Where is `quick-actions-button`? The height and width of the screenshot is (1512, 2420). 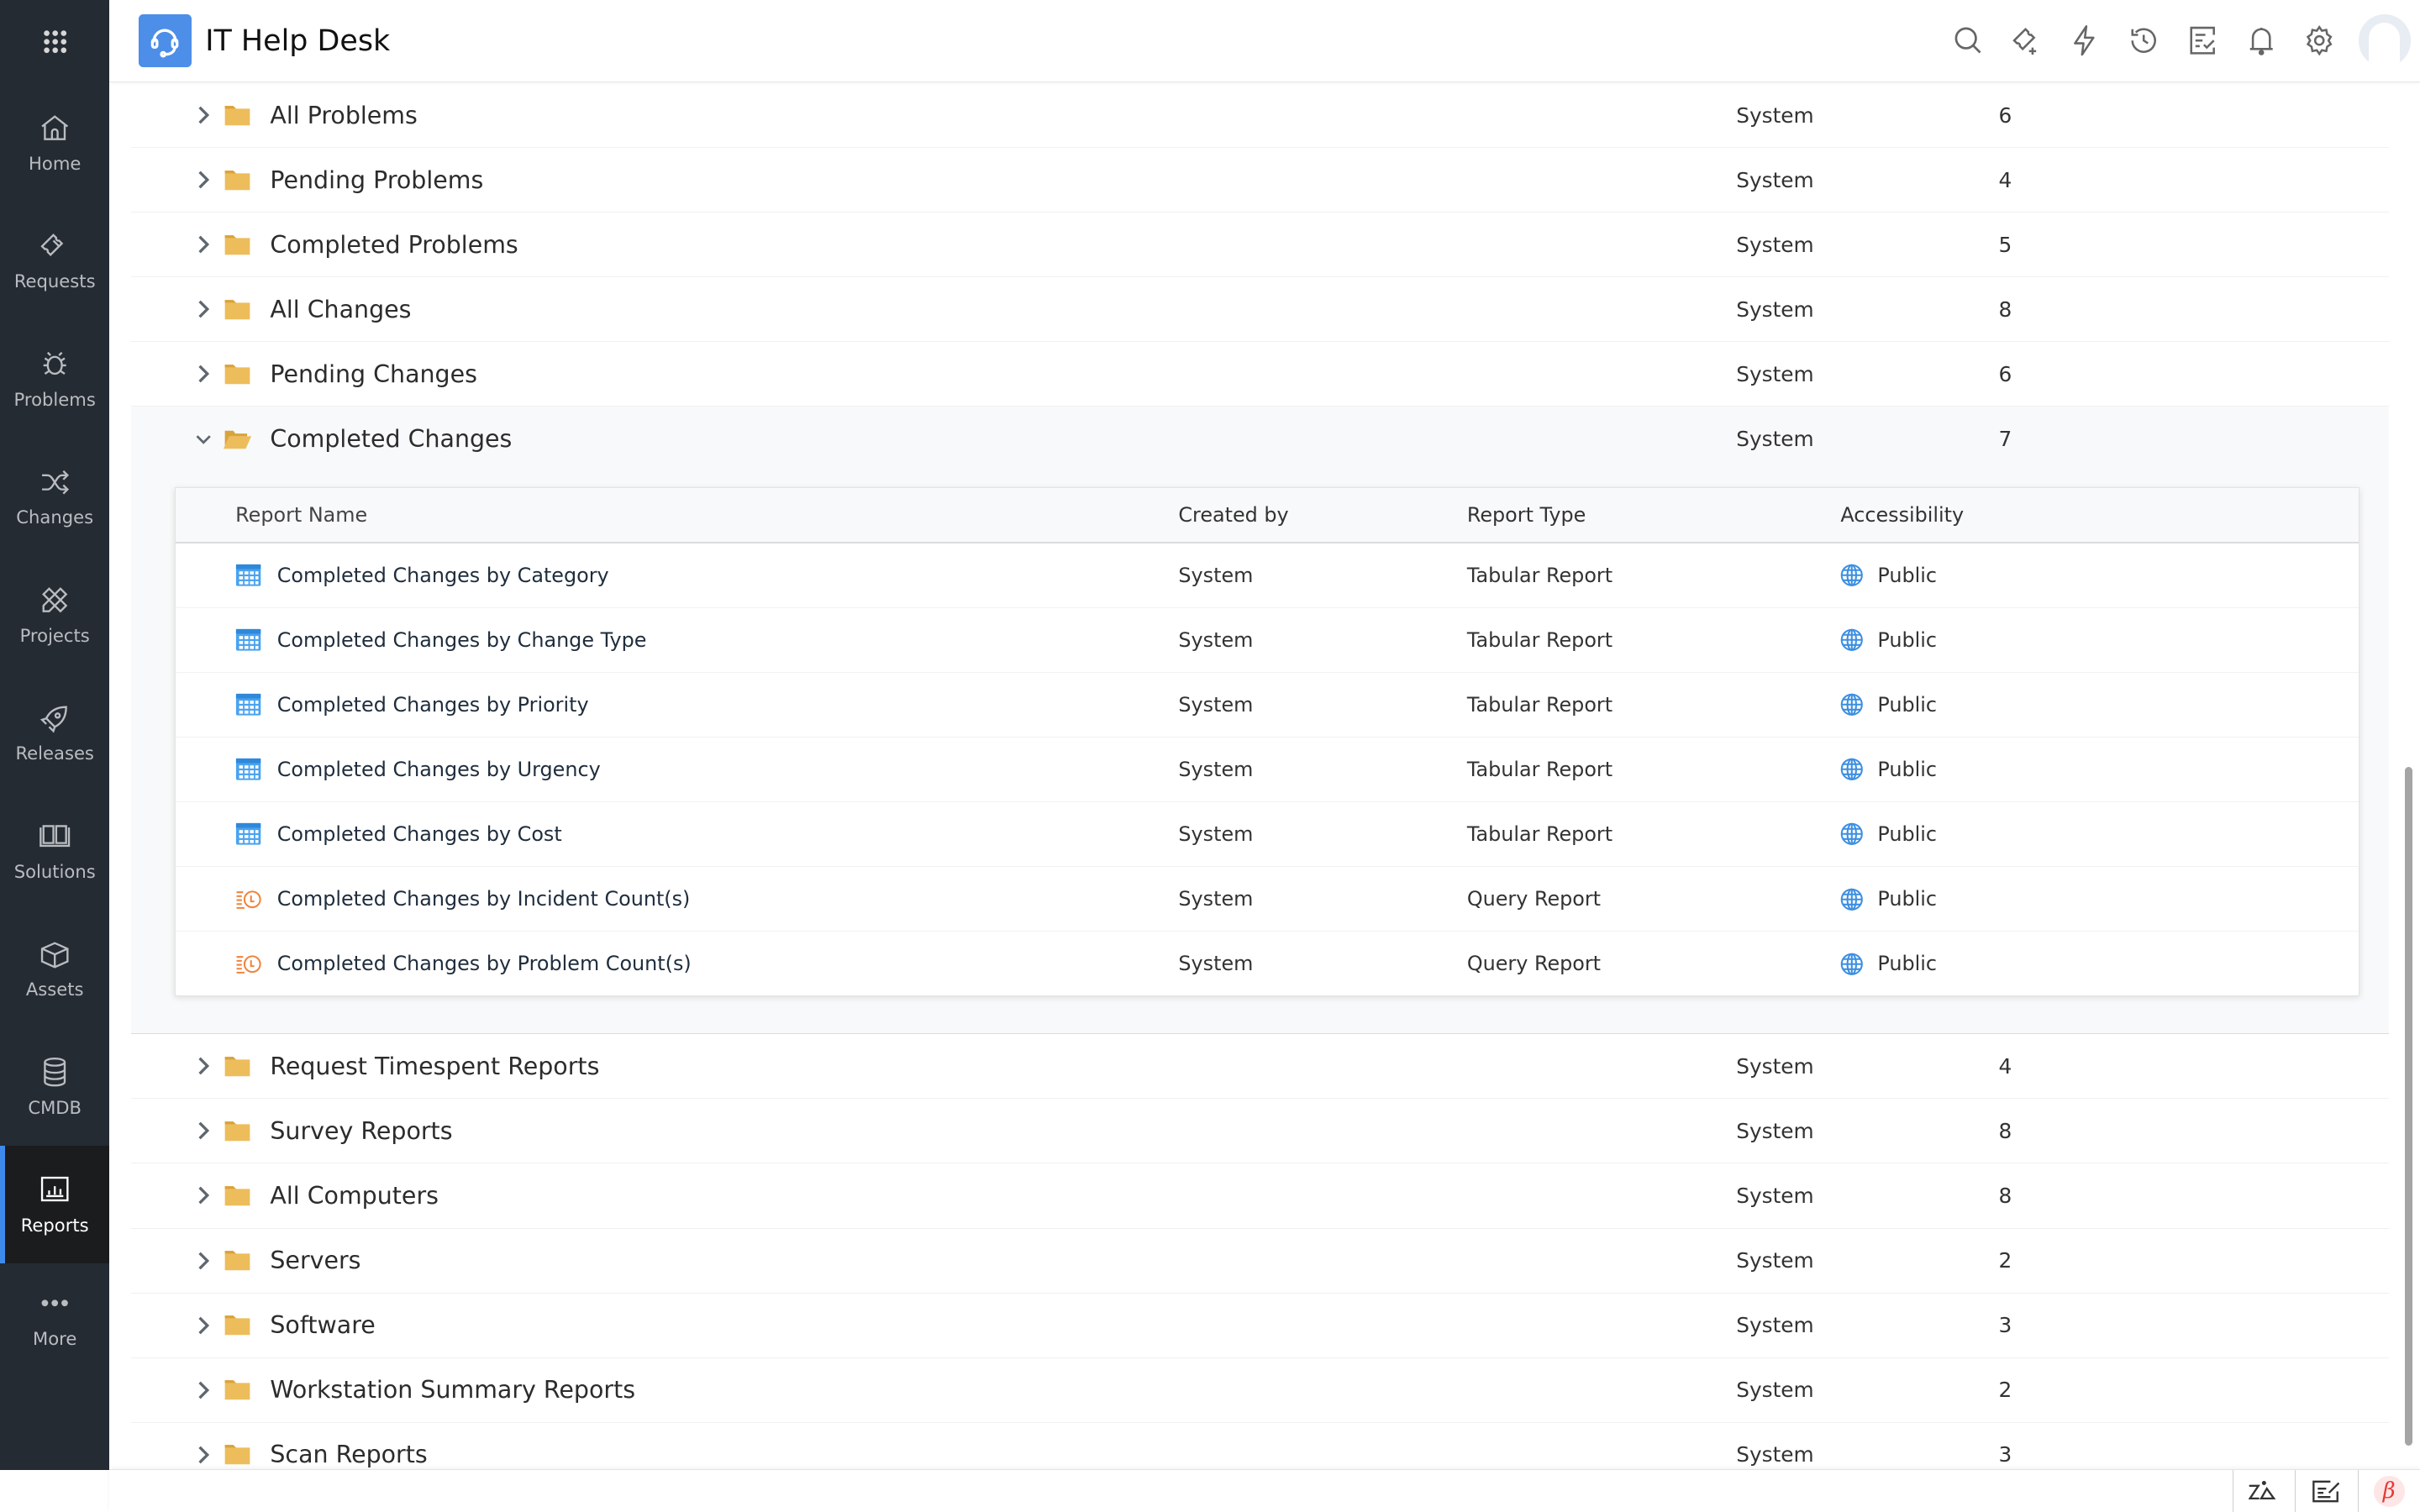
quick-actions-button is located at coordinates (2086, 41).